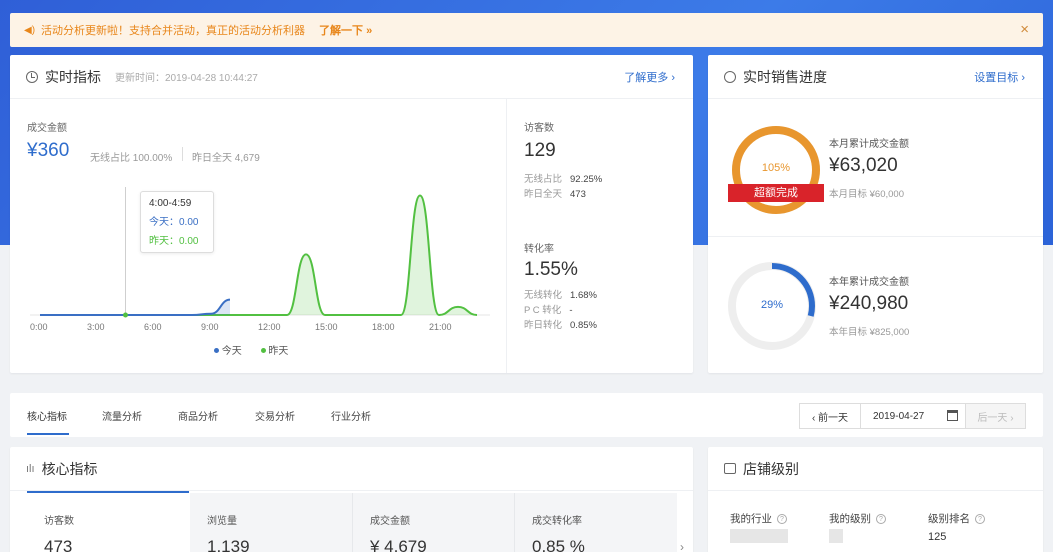  What do you see at coordinates (198, 415) in the screenshot?
I see `tab-product: 商品分析` at bounding box center [198, 415].